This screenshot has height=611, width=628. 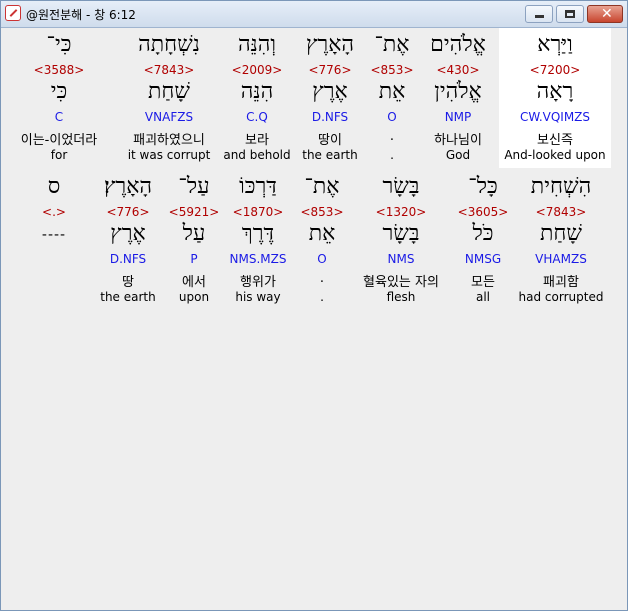 I want to click on morphology-code: NMS.MZS, so click(x=258, y=259).